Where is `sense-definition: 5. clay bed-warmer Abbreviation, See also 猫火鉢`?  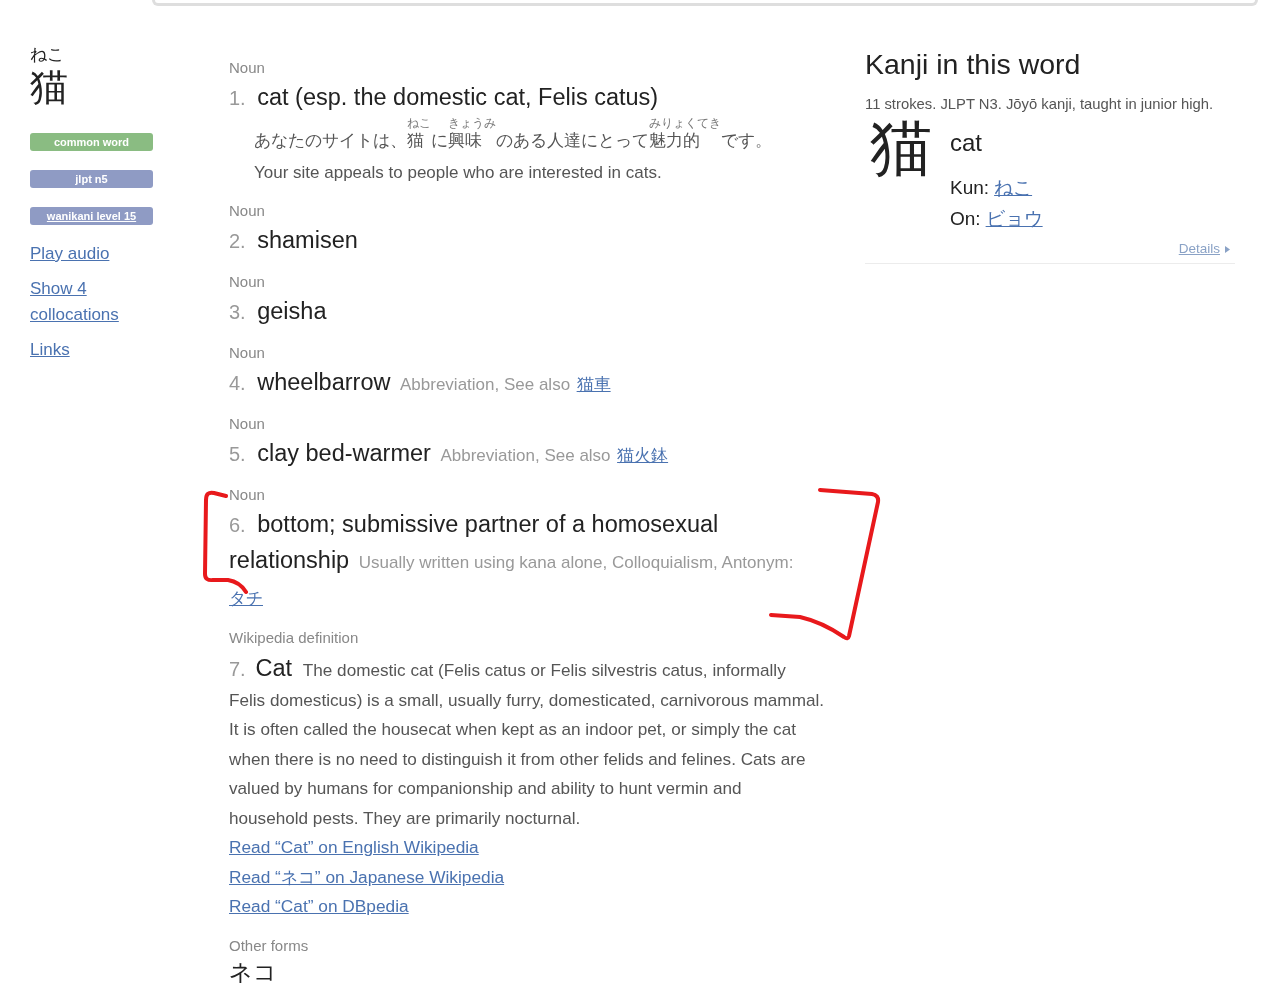
sense-definition: 5. clay bed-warmer Abbreviation, See also 猫火鉢 is located at coordinates (449, 453).